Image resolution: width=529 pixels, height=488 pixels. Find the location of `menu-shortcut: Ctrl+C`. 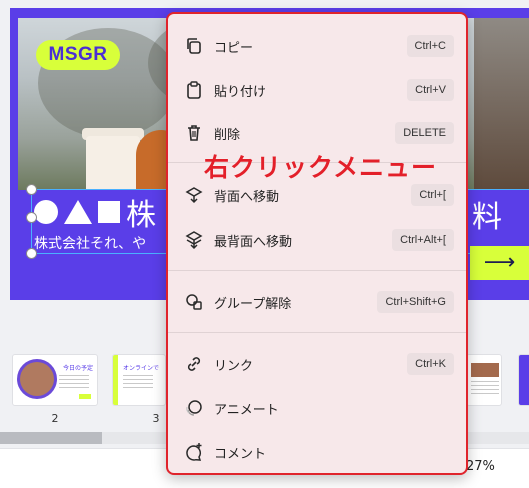

menu-shortcut: Ctrl+C is located at coordinates (430, 46).